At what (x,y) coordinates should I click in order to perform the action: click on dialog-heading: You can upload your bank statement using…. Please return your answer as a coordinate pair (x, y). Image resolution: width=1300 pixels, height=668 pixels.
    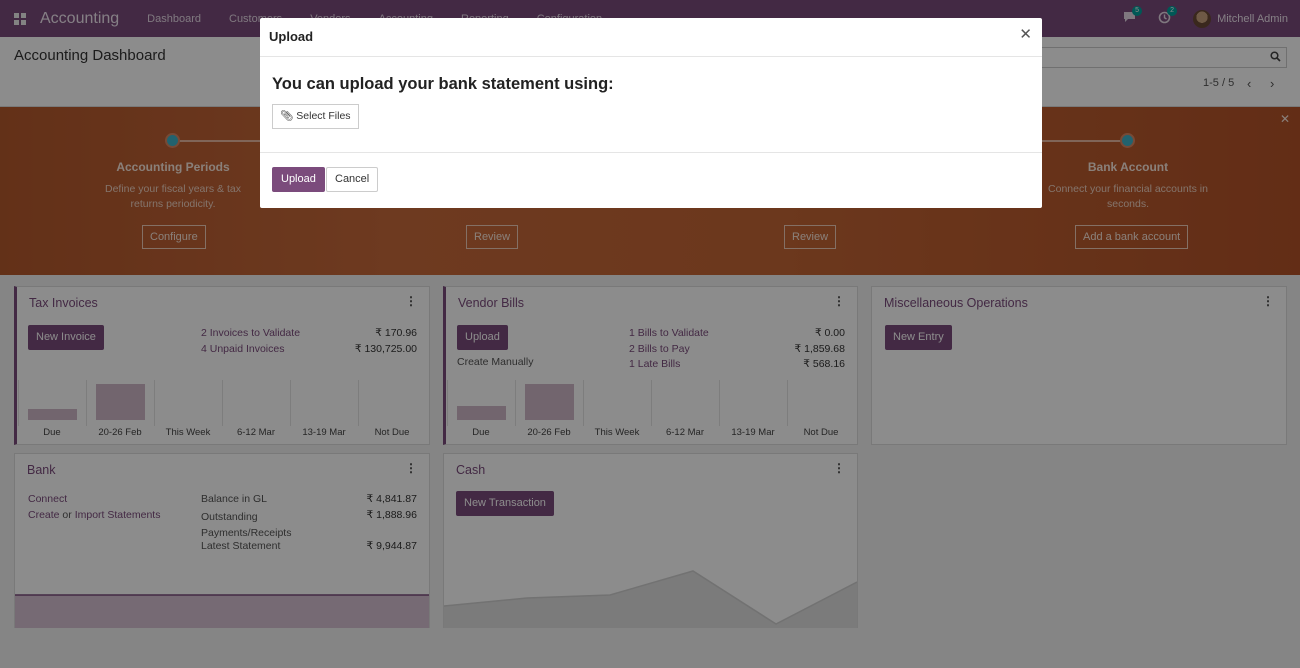
    Looking at the image, I should click on (443, 84).